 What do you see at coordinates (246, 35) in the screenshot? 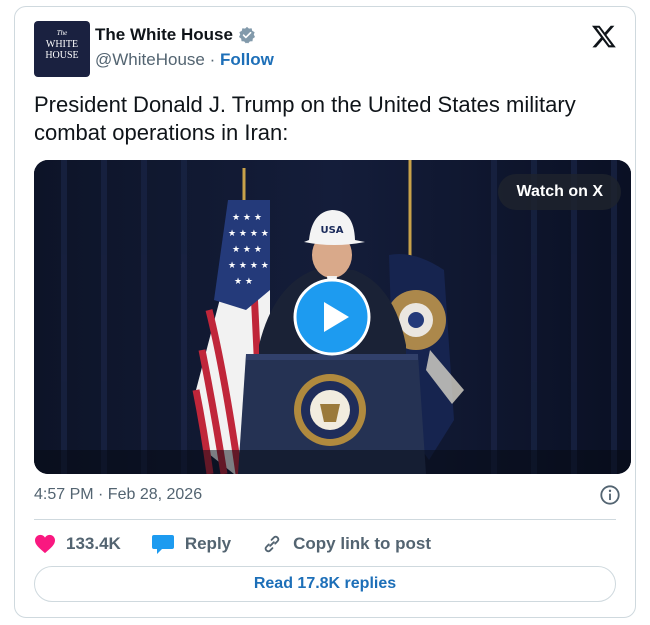
I see `verified-badge-icon` at bounding box center [246, 35].